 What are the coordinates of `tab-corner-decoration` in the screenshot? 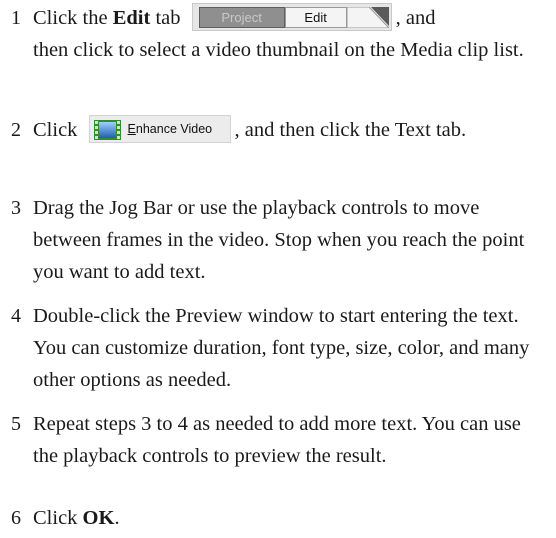 It's located at (367, 18).